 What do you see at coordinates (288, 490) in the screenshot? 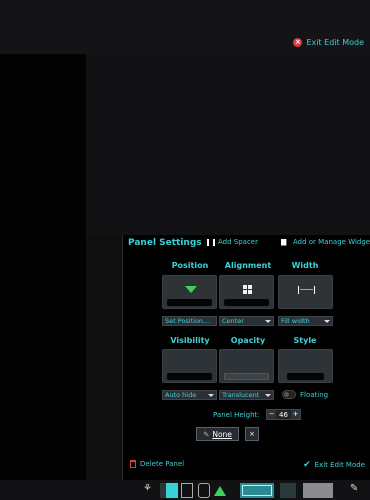
I see `task-button` at bounding box center [288, 490].